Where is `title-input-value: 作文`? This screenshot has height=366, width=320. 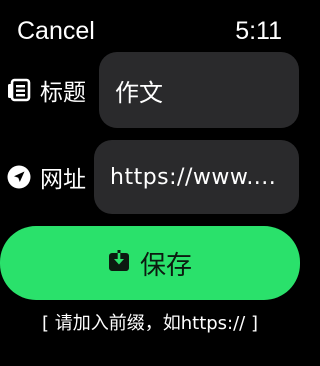 title-input-value: 作文 is located at coordinates (139, 92).